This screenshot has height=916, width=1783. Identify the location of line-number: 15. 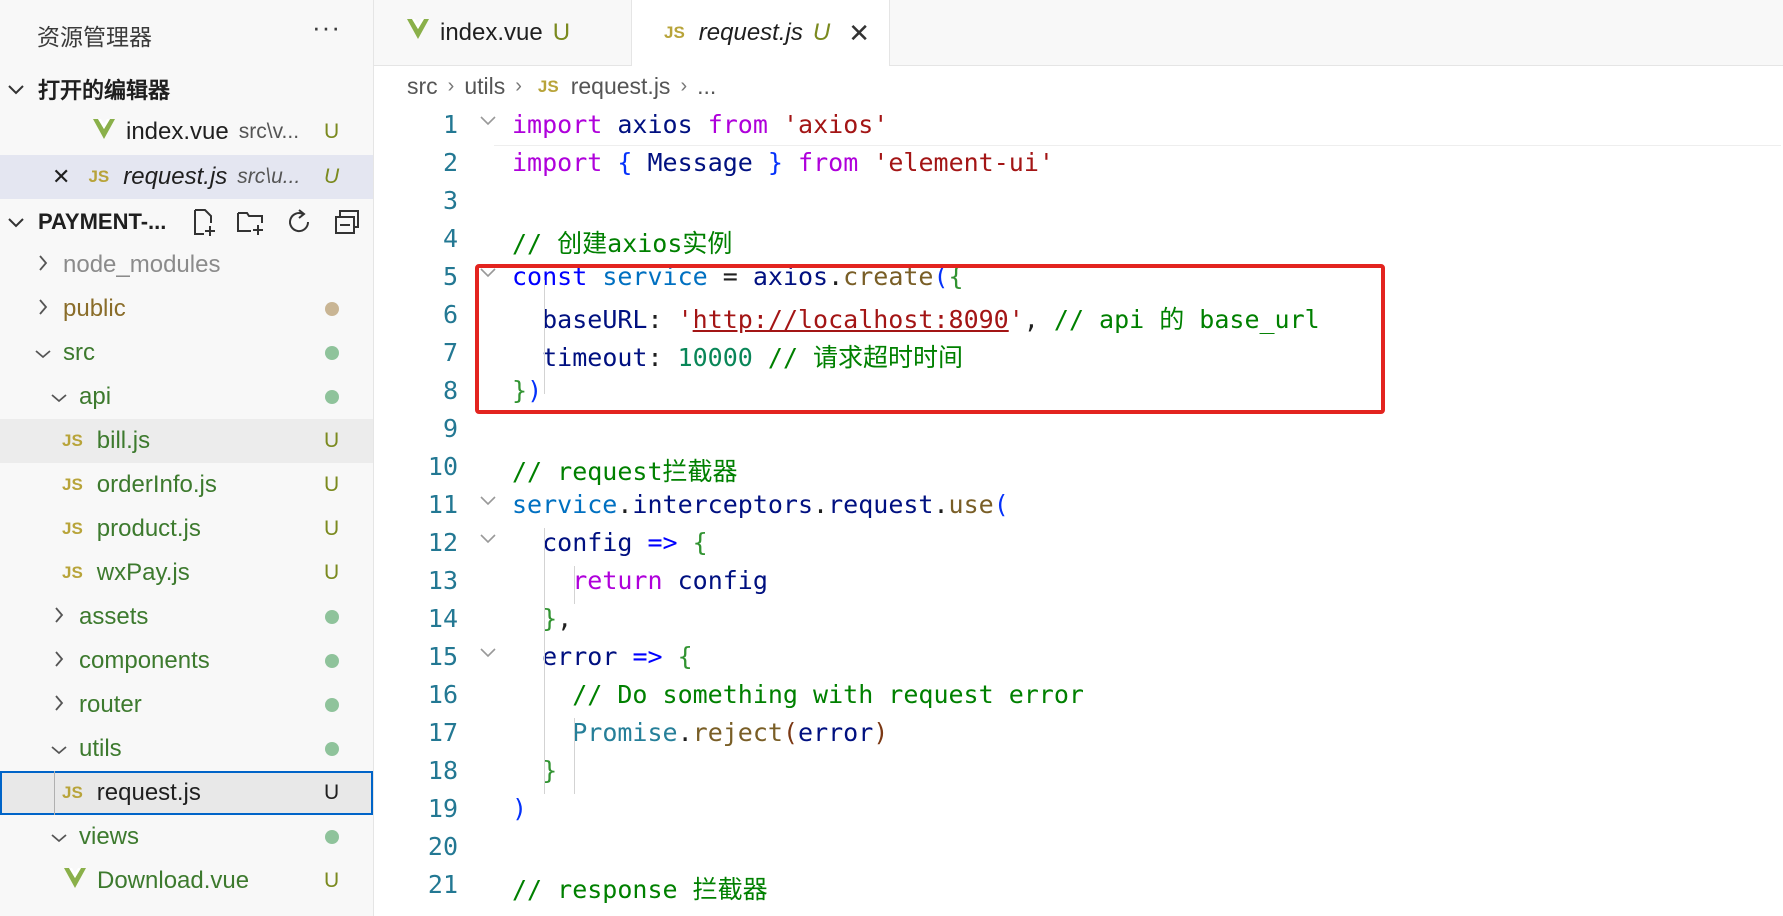
(442, 656).